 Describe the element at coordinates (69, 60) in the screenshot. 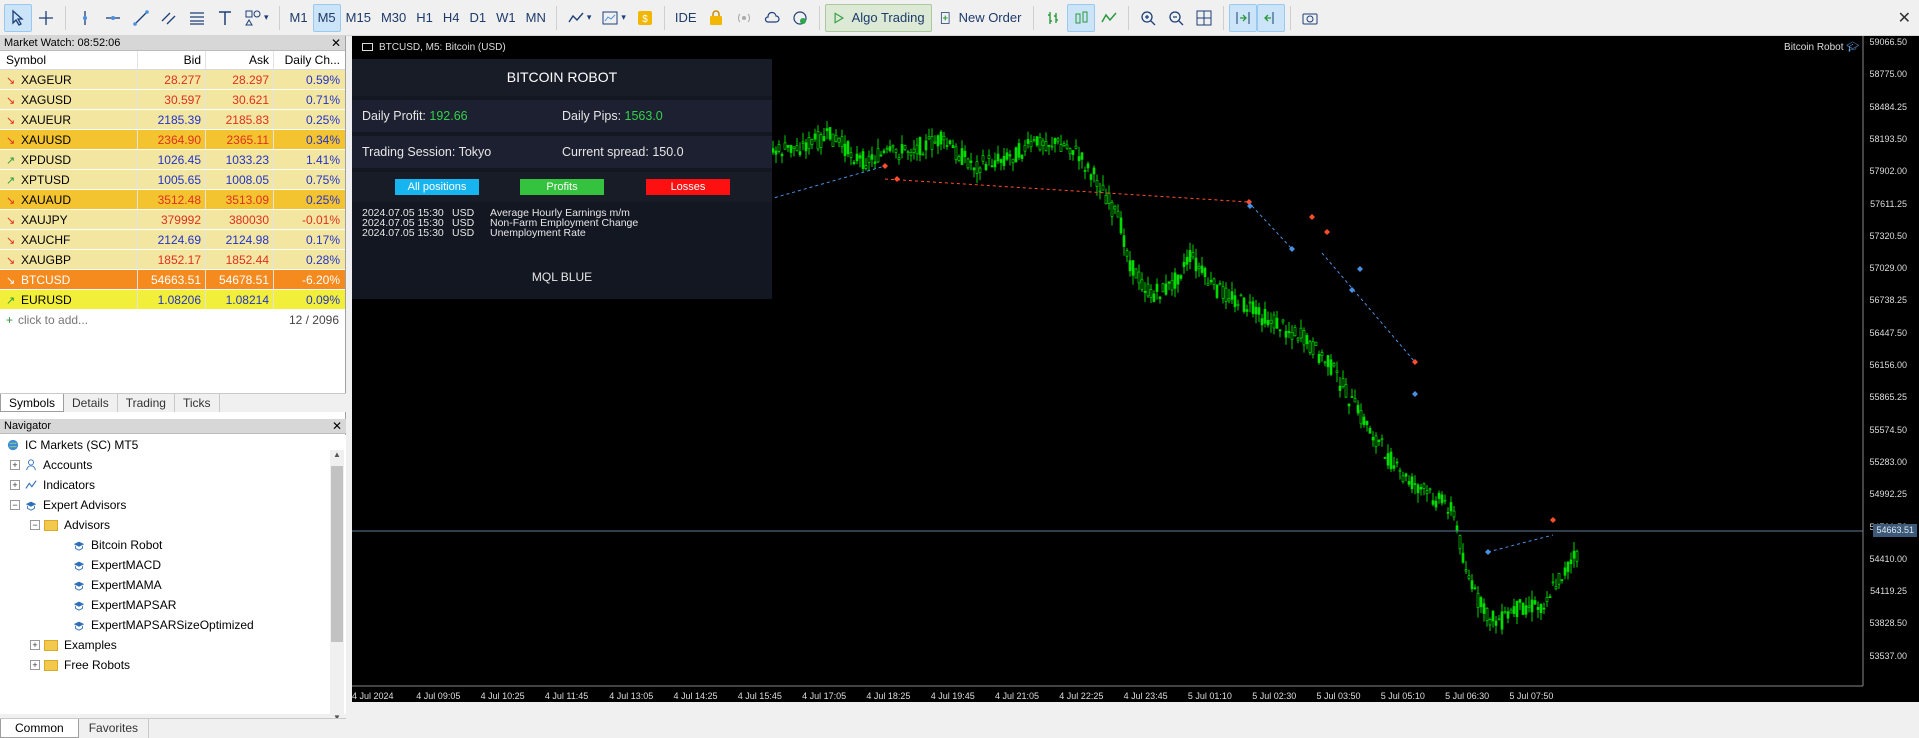

I see `column-header-symbol: Symbol` at that location.